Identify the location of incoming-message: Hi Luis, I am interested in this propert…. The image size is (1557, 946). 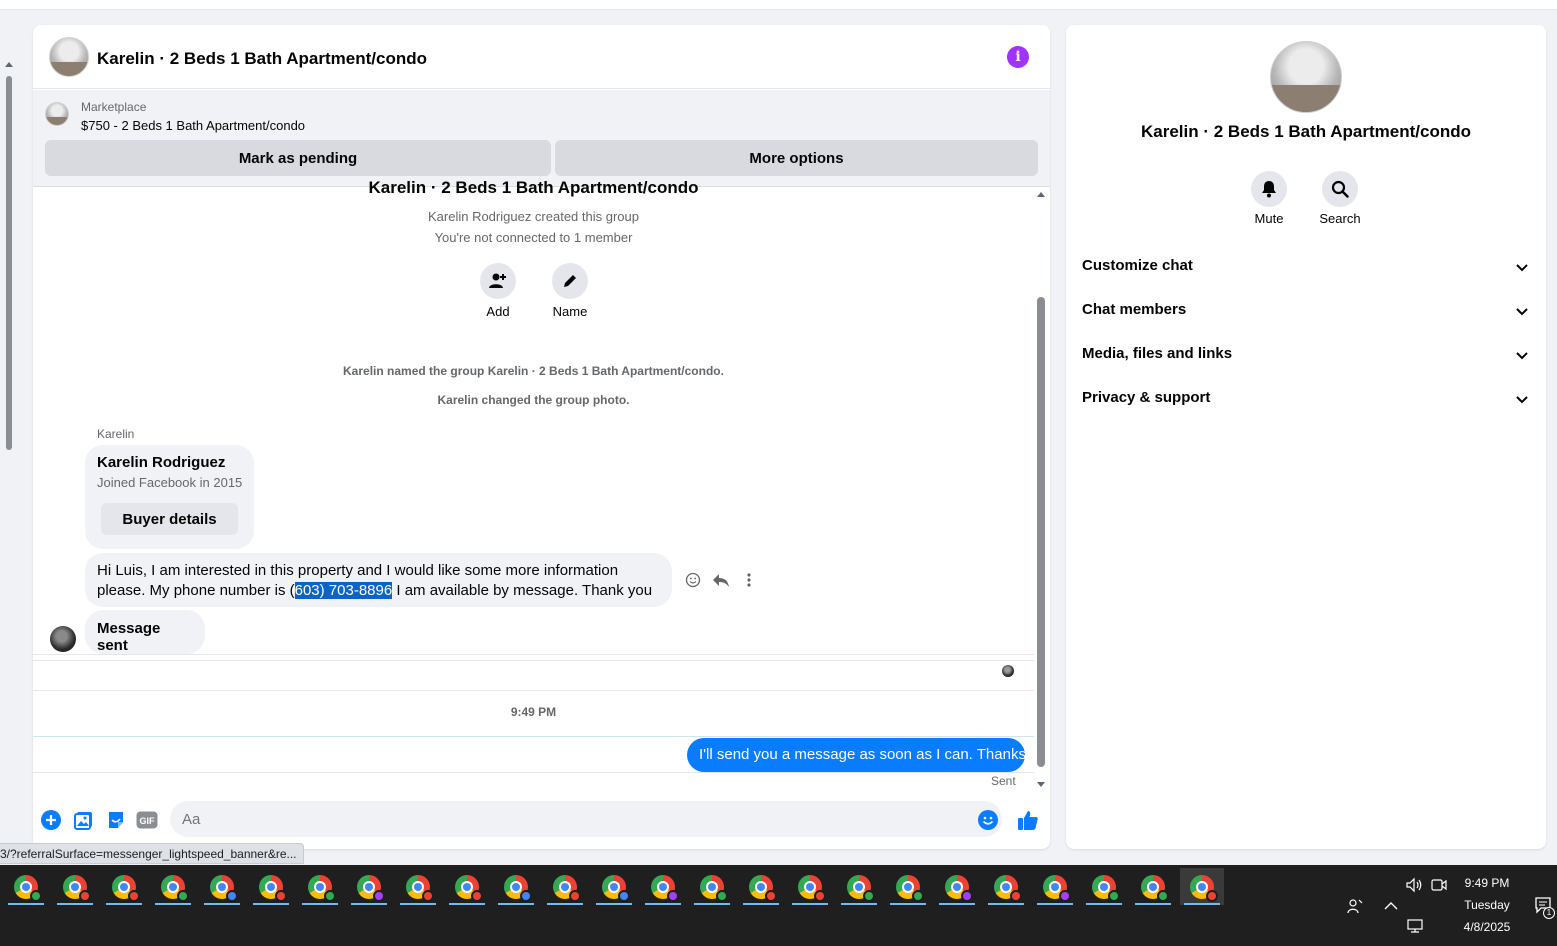
(378, 580).